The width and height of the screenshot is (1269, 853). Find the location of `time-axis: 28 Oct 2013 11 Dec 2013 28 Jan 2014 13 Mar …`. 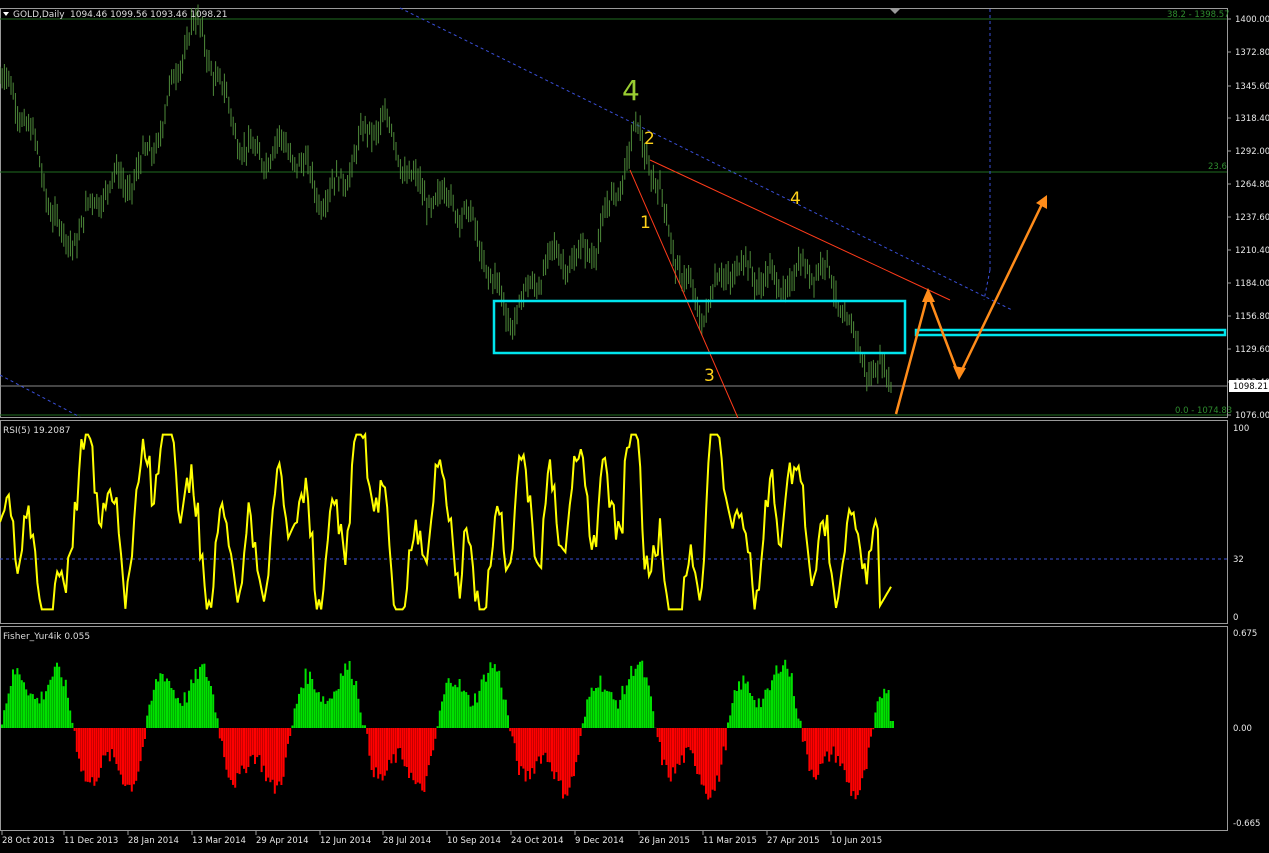

time-axis: 28 Oct 2013 11 Dec 2013 28 Jan 2014 13 Mar … is located at coordinates (441, 838).